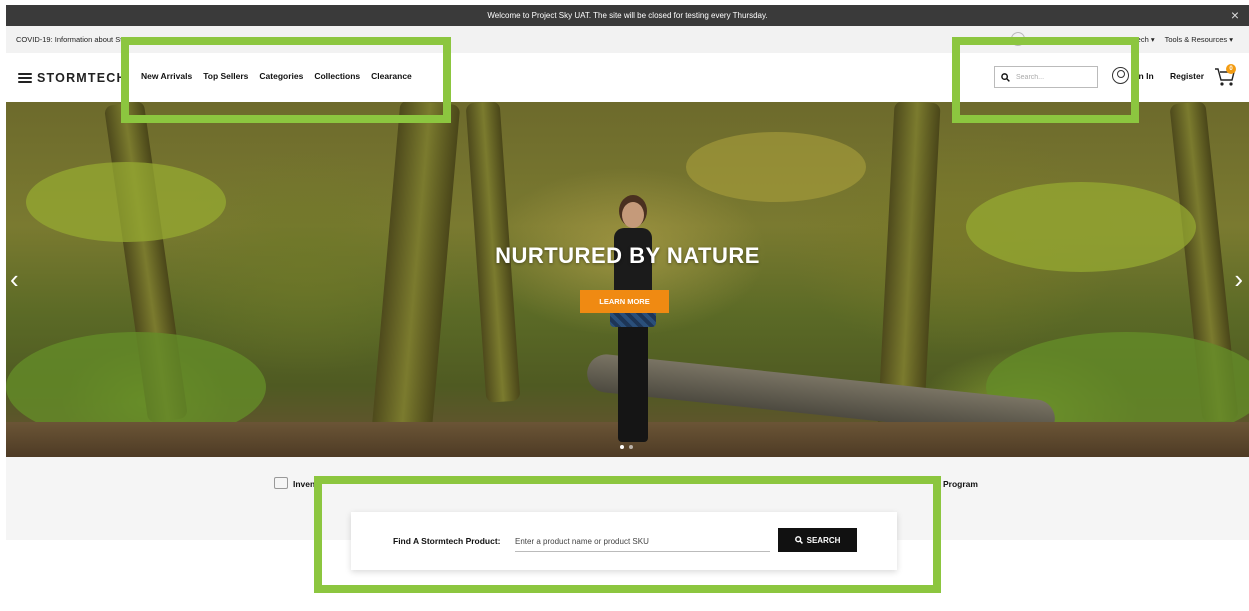 Image resolution: width=1249 pixels, height=611 pixels. I want to click on product-search-input, so click(642, 542).